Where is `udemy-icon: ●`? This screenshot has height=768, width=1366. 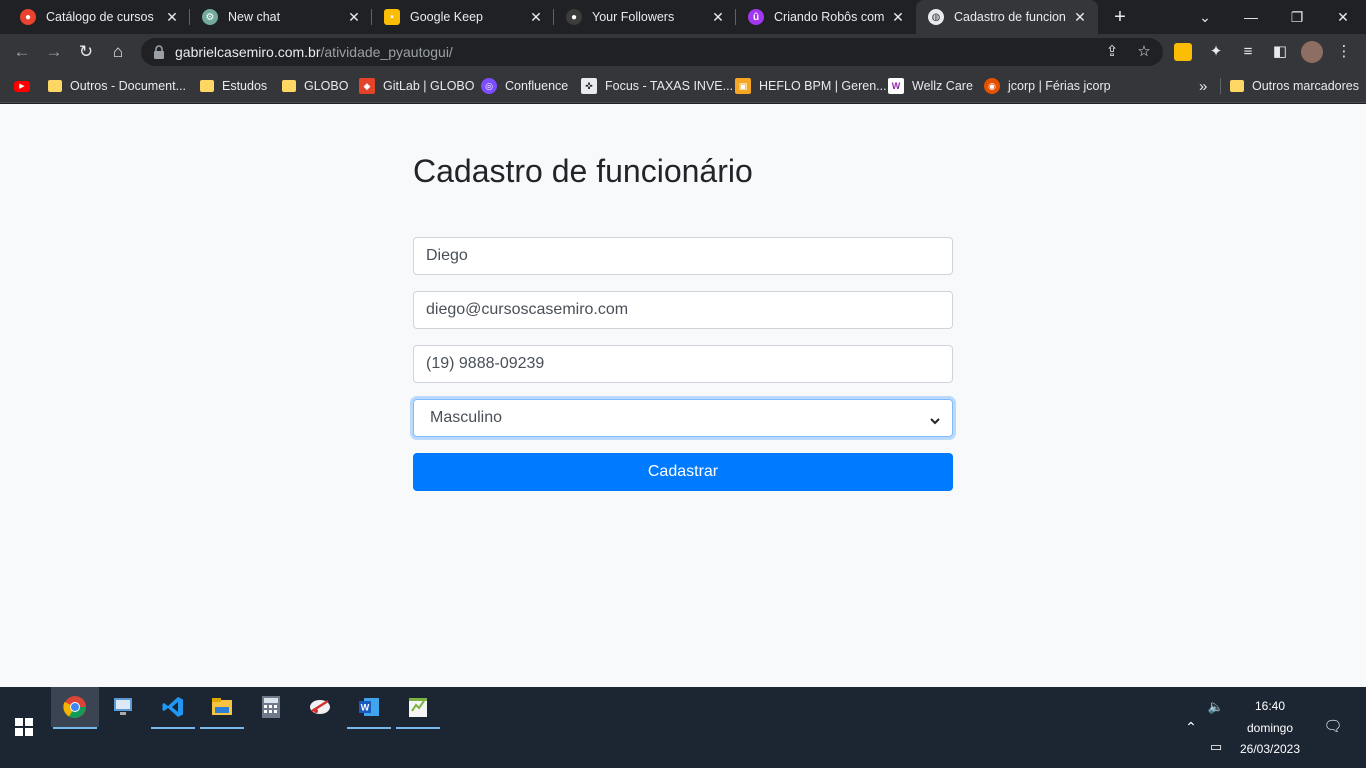 udemy-icon: ● is located at coordinates (28, 17).